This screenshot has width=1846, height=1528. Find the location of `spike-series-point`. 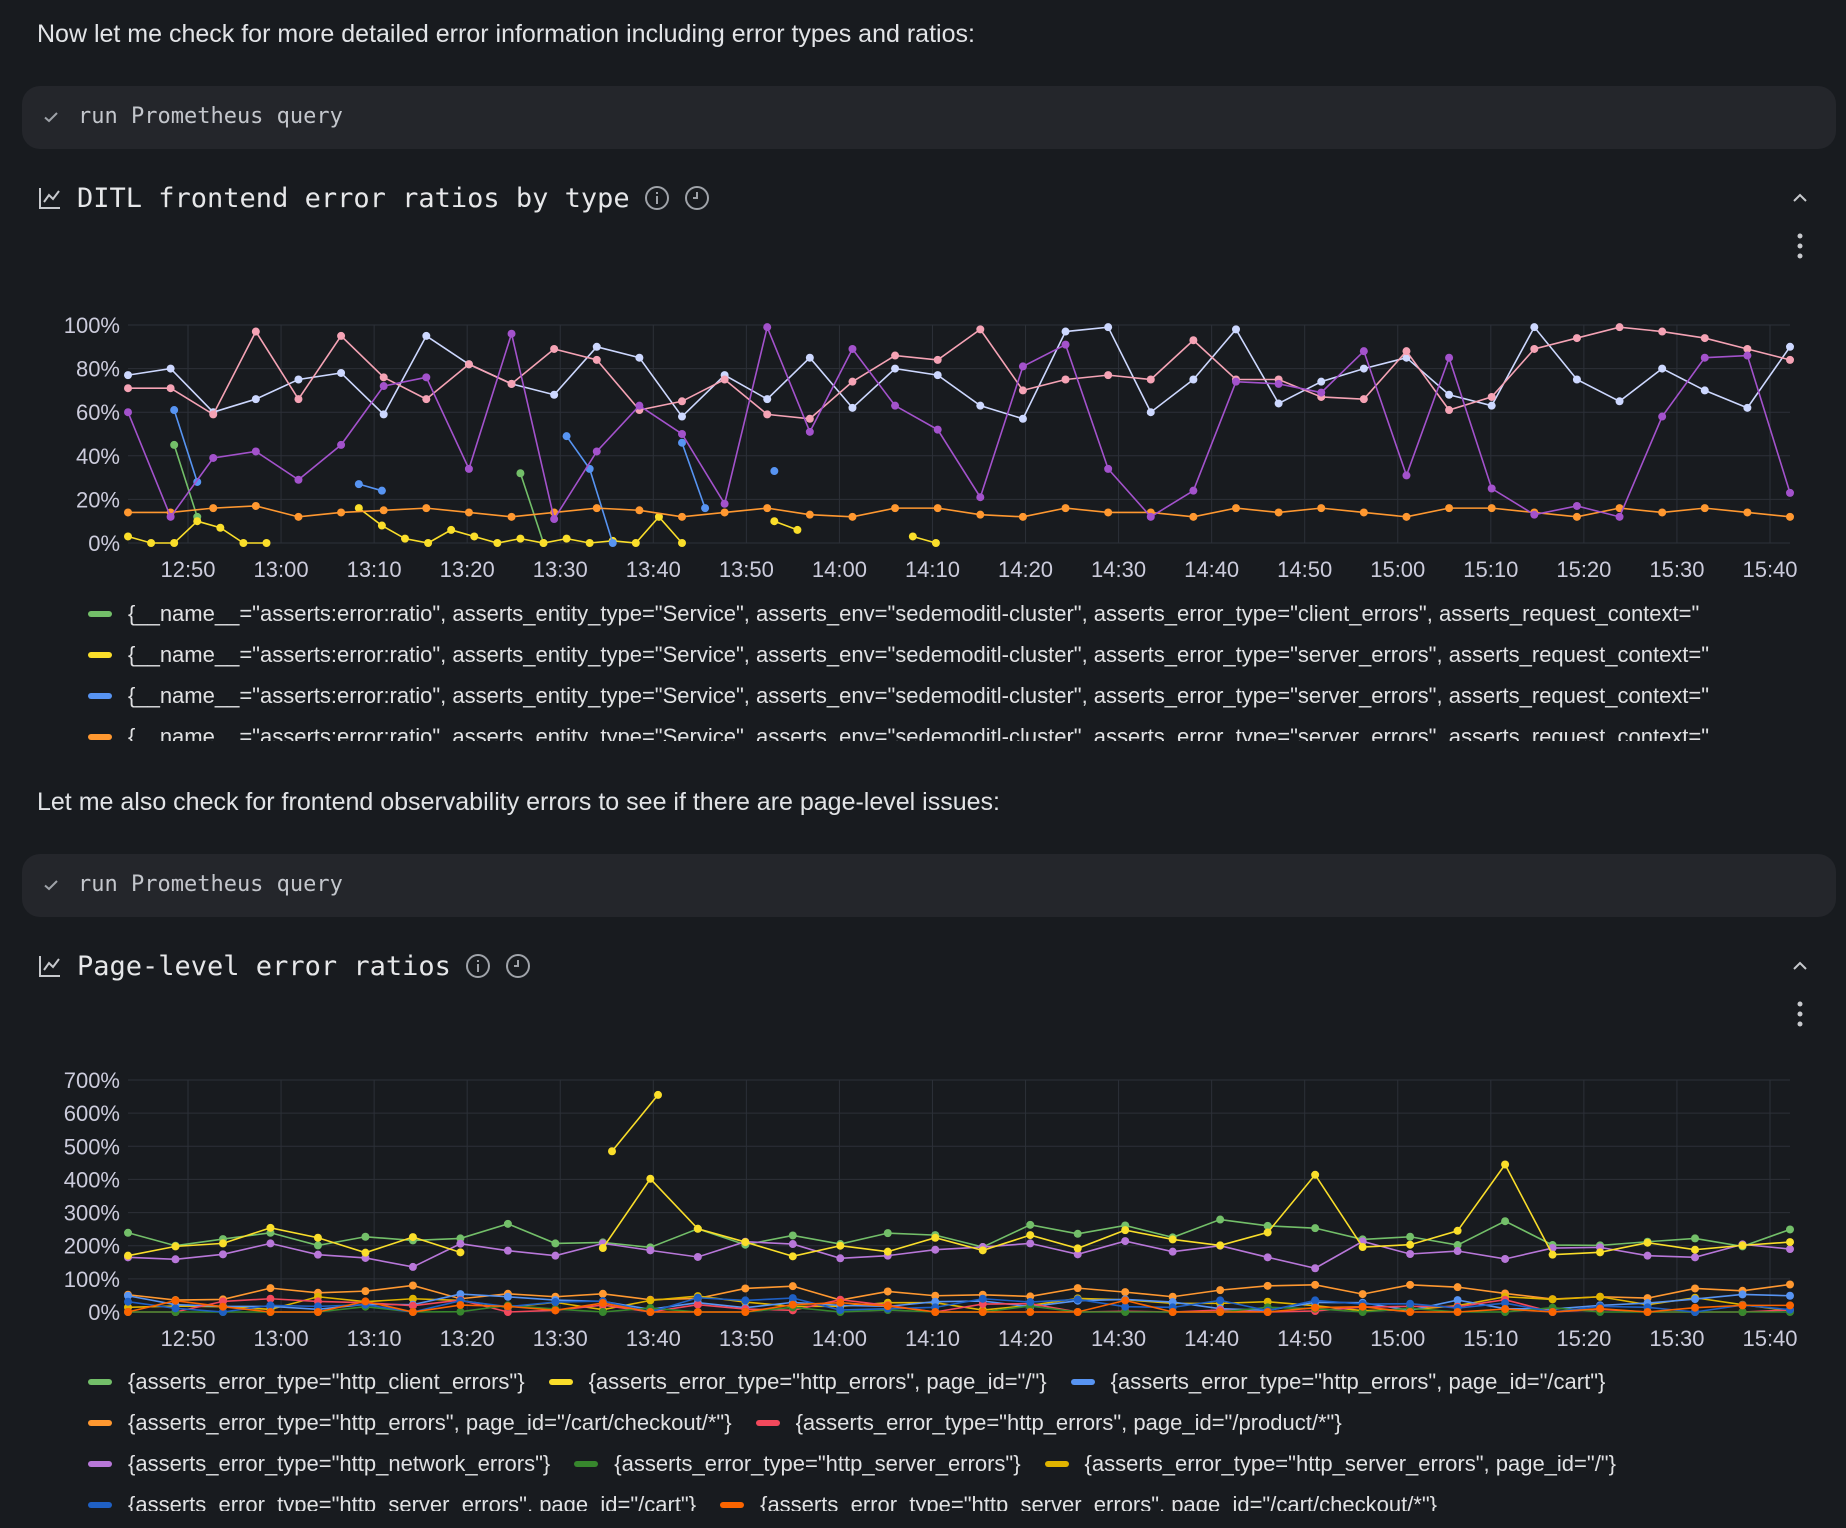

spike-series-point is located at coordinates (658, 1094).